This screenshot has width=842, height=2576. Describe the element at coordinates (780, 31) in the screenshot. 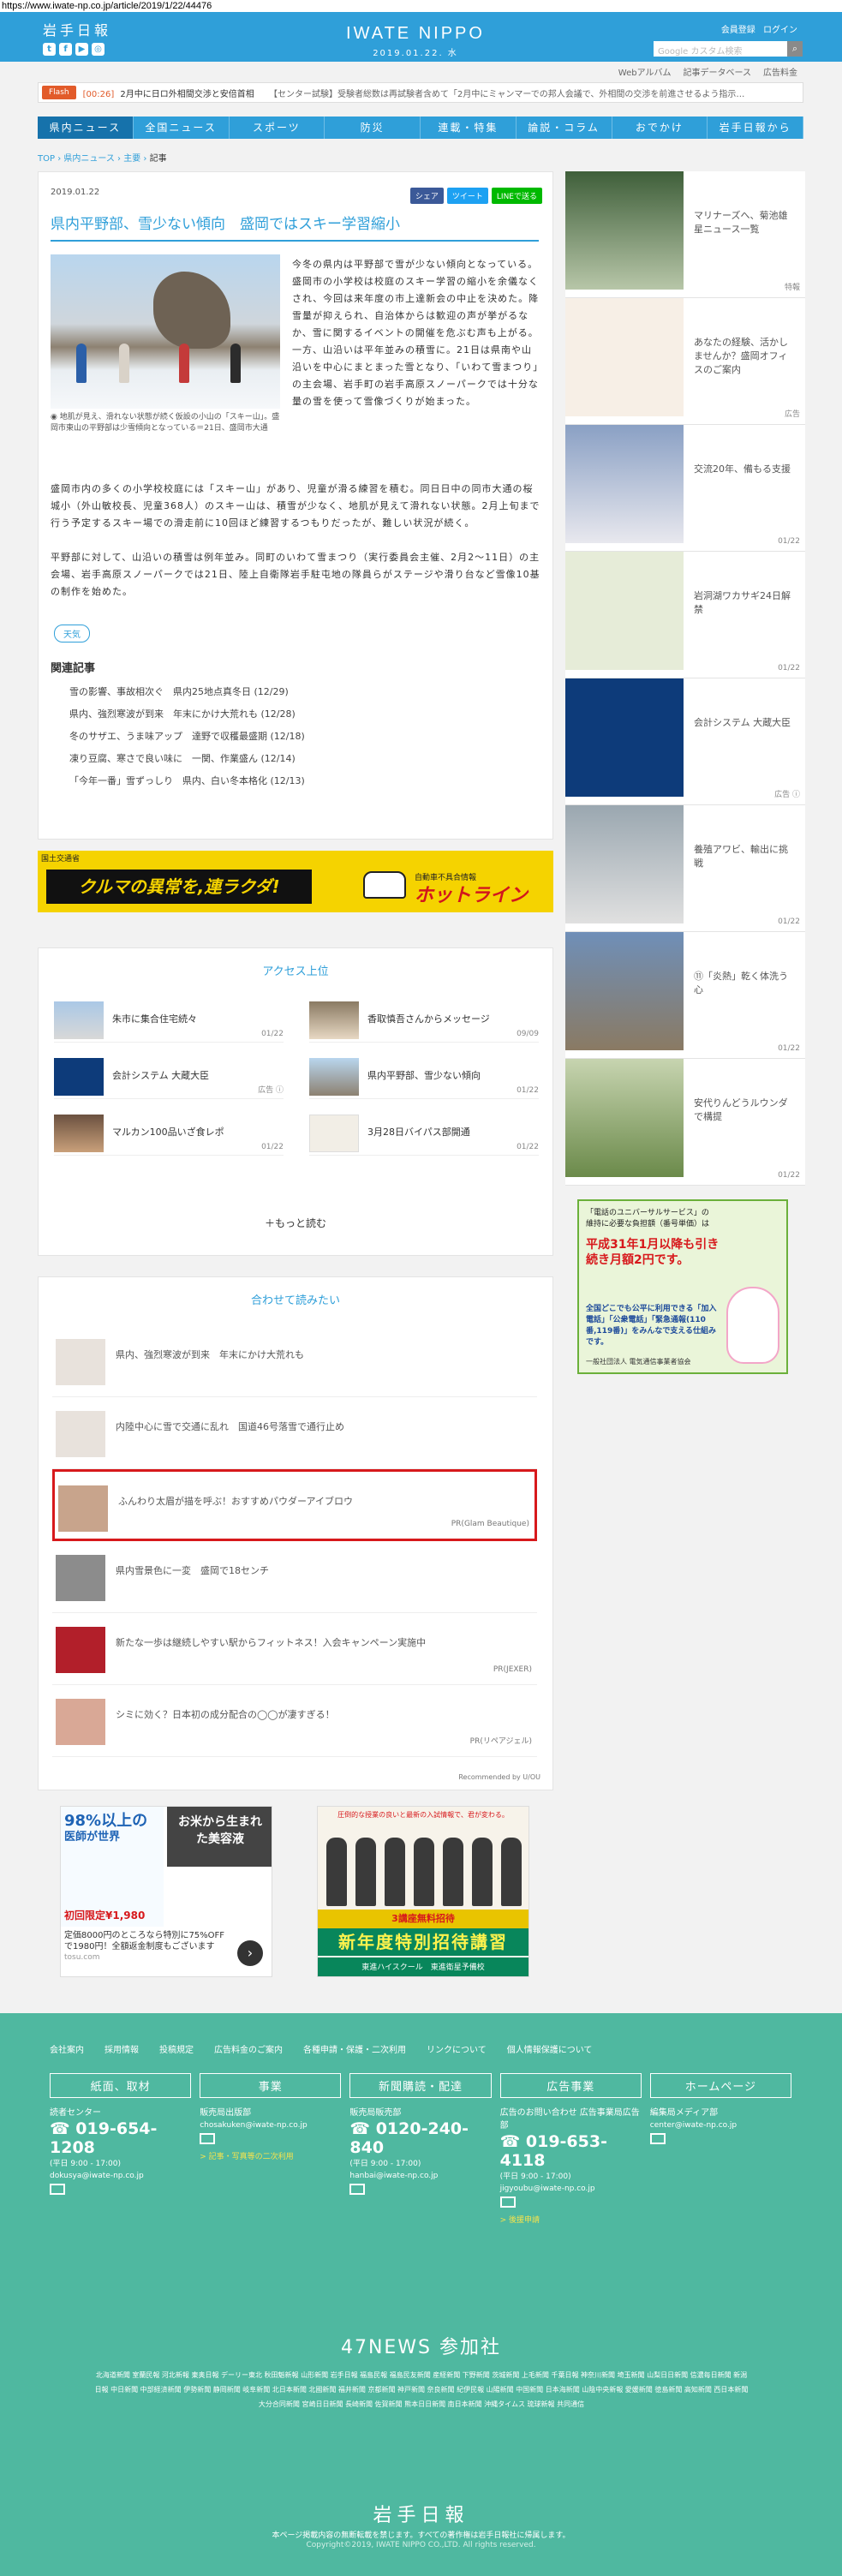

I see `login-link: ログイン` at that location.